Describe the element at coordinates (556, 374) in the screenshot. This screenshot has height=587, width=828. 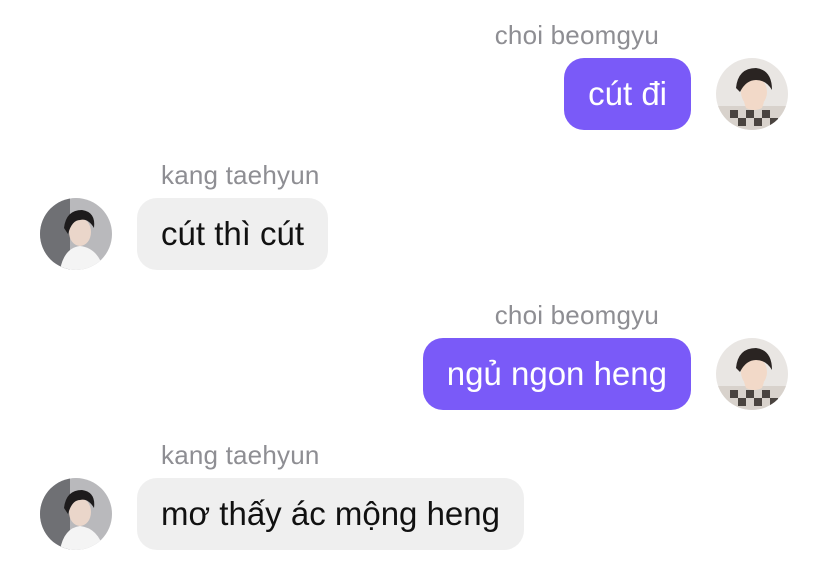
I see `message-bubble-outgoing: ngủ ngon heng` at that location.